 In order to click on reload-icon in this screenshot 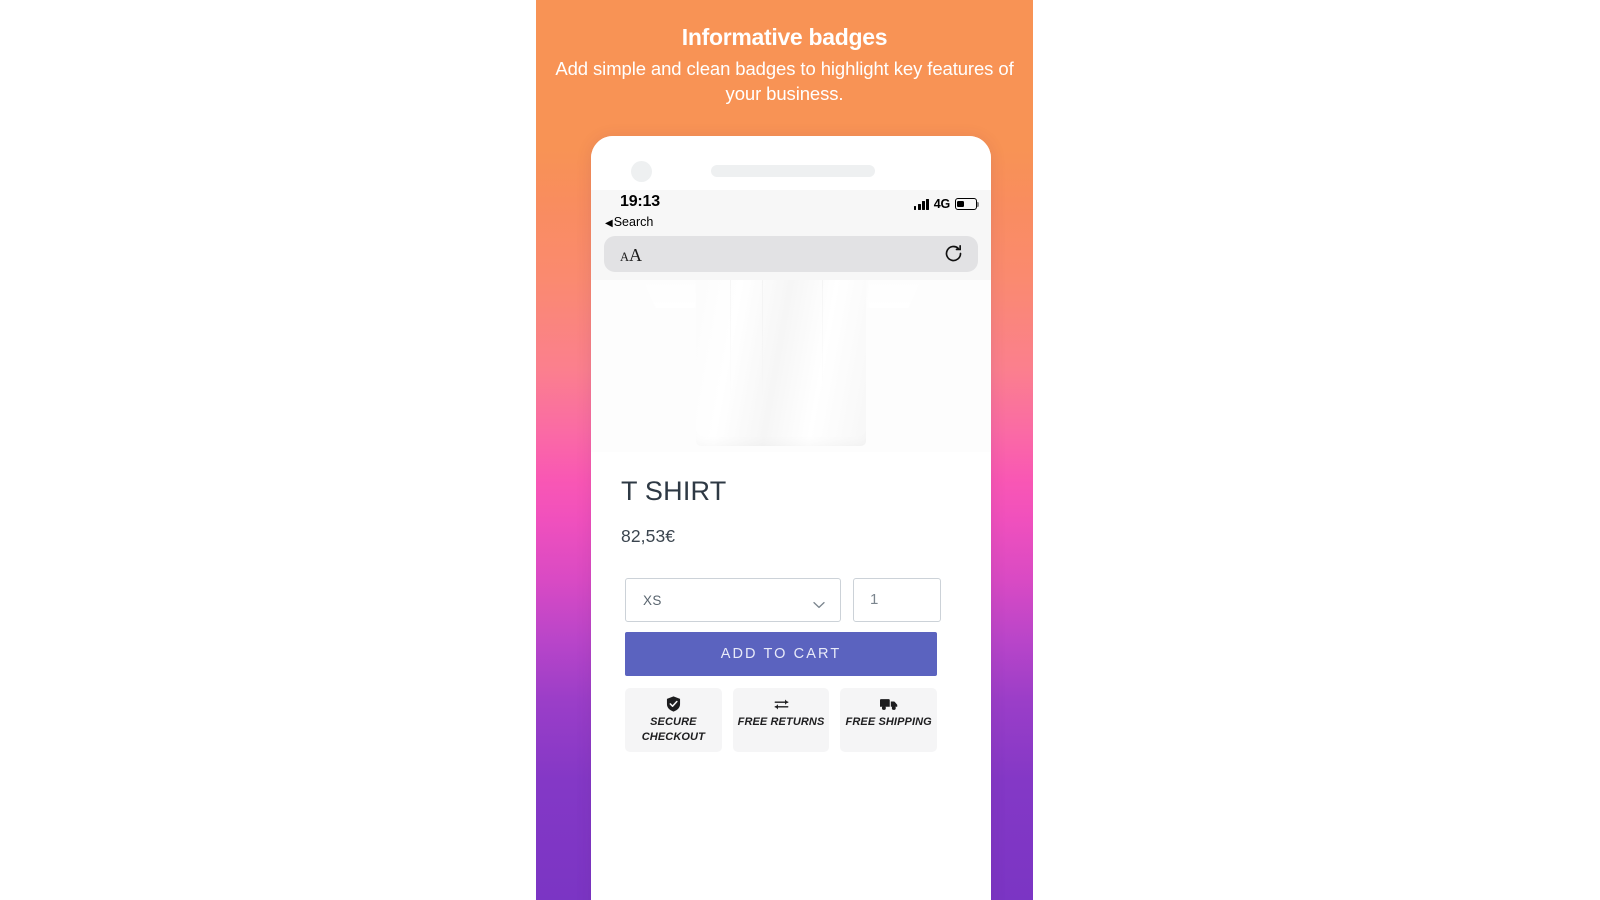, I will do `click(953, 253)`.